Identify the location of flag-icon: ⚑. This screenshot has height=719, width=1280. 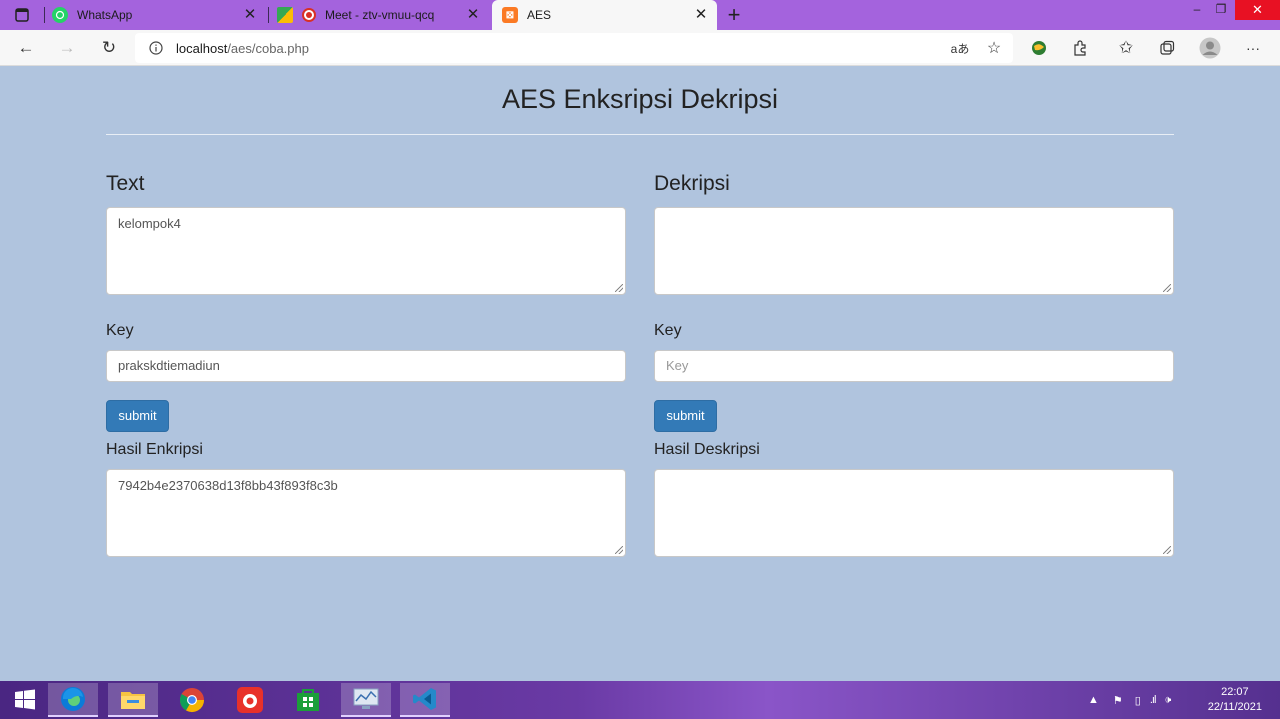
(1118, 700).